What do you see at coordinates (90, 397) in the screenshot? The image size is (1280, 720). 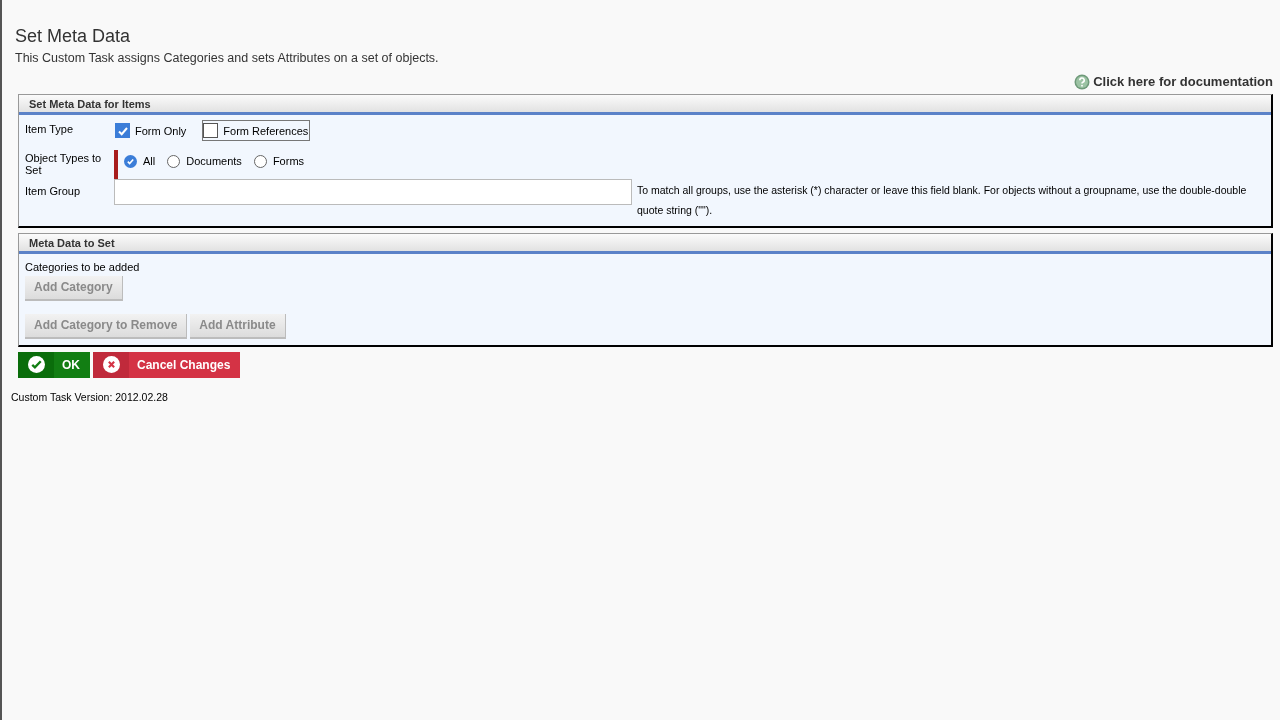 I see `version-text: Custom Task Version: 2012.02.28` at bounding box center [90, 397].